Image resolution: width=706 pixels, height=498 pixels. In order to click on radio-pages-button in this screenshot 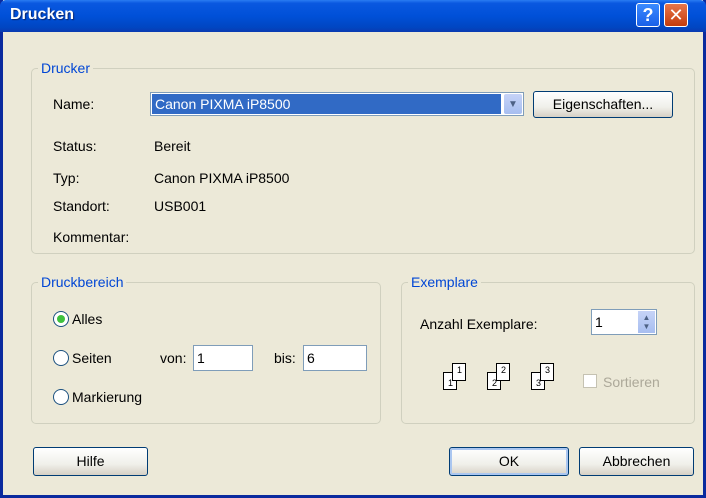, I will do `click(61, 358)`.